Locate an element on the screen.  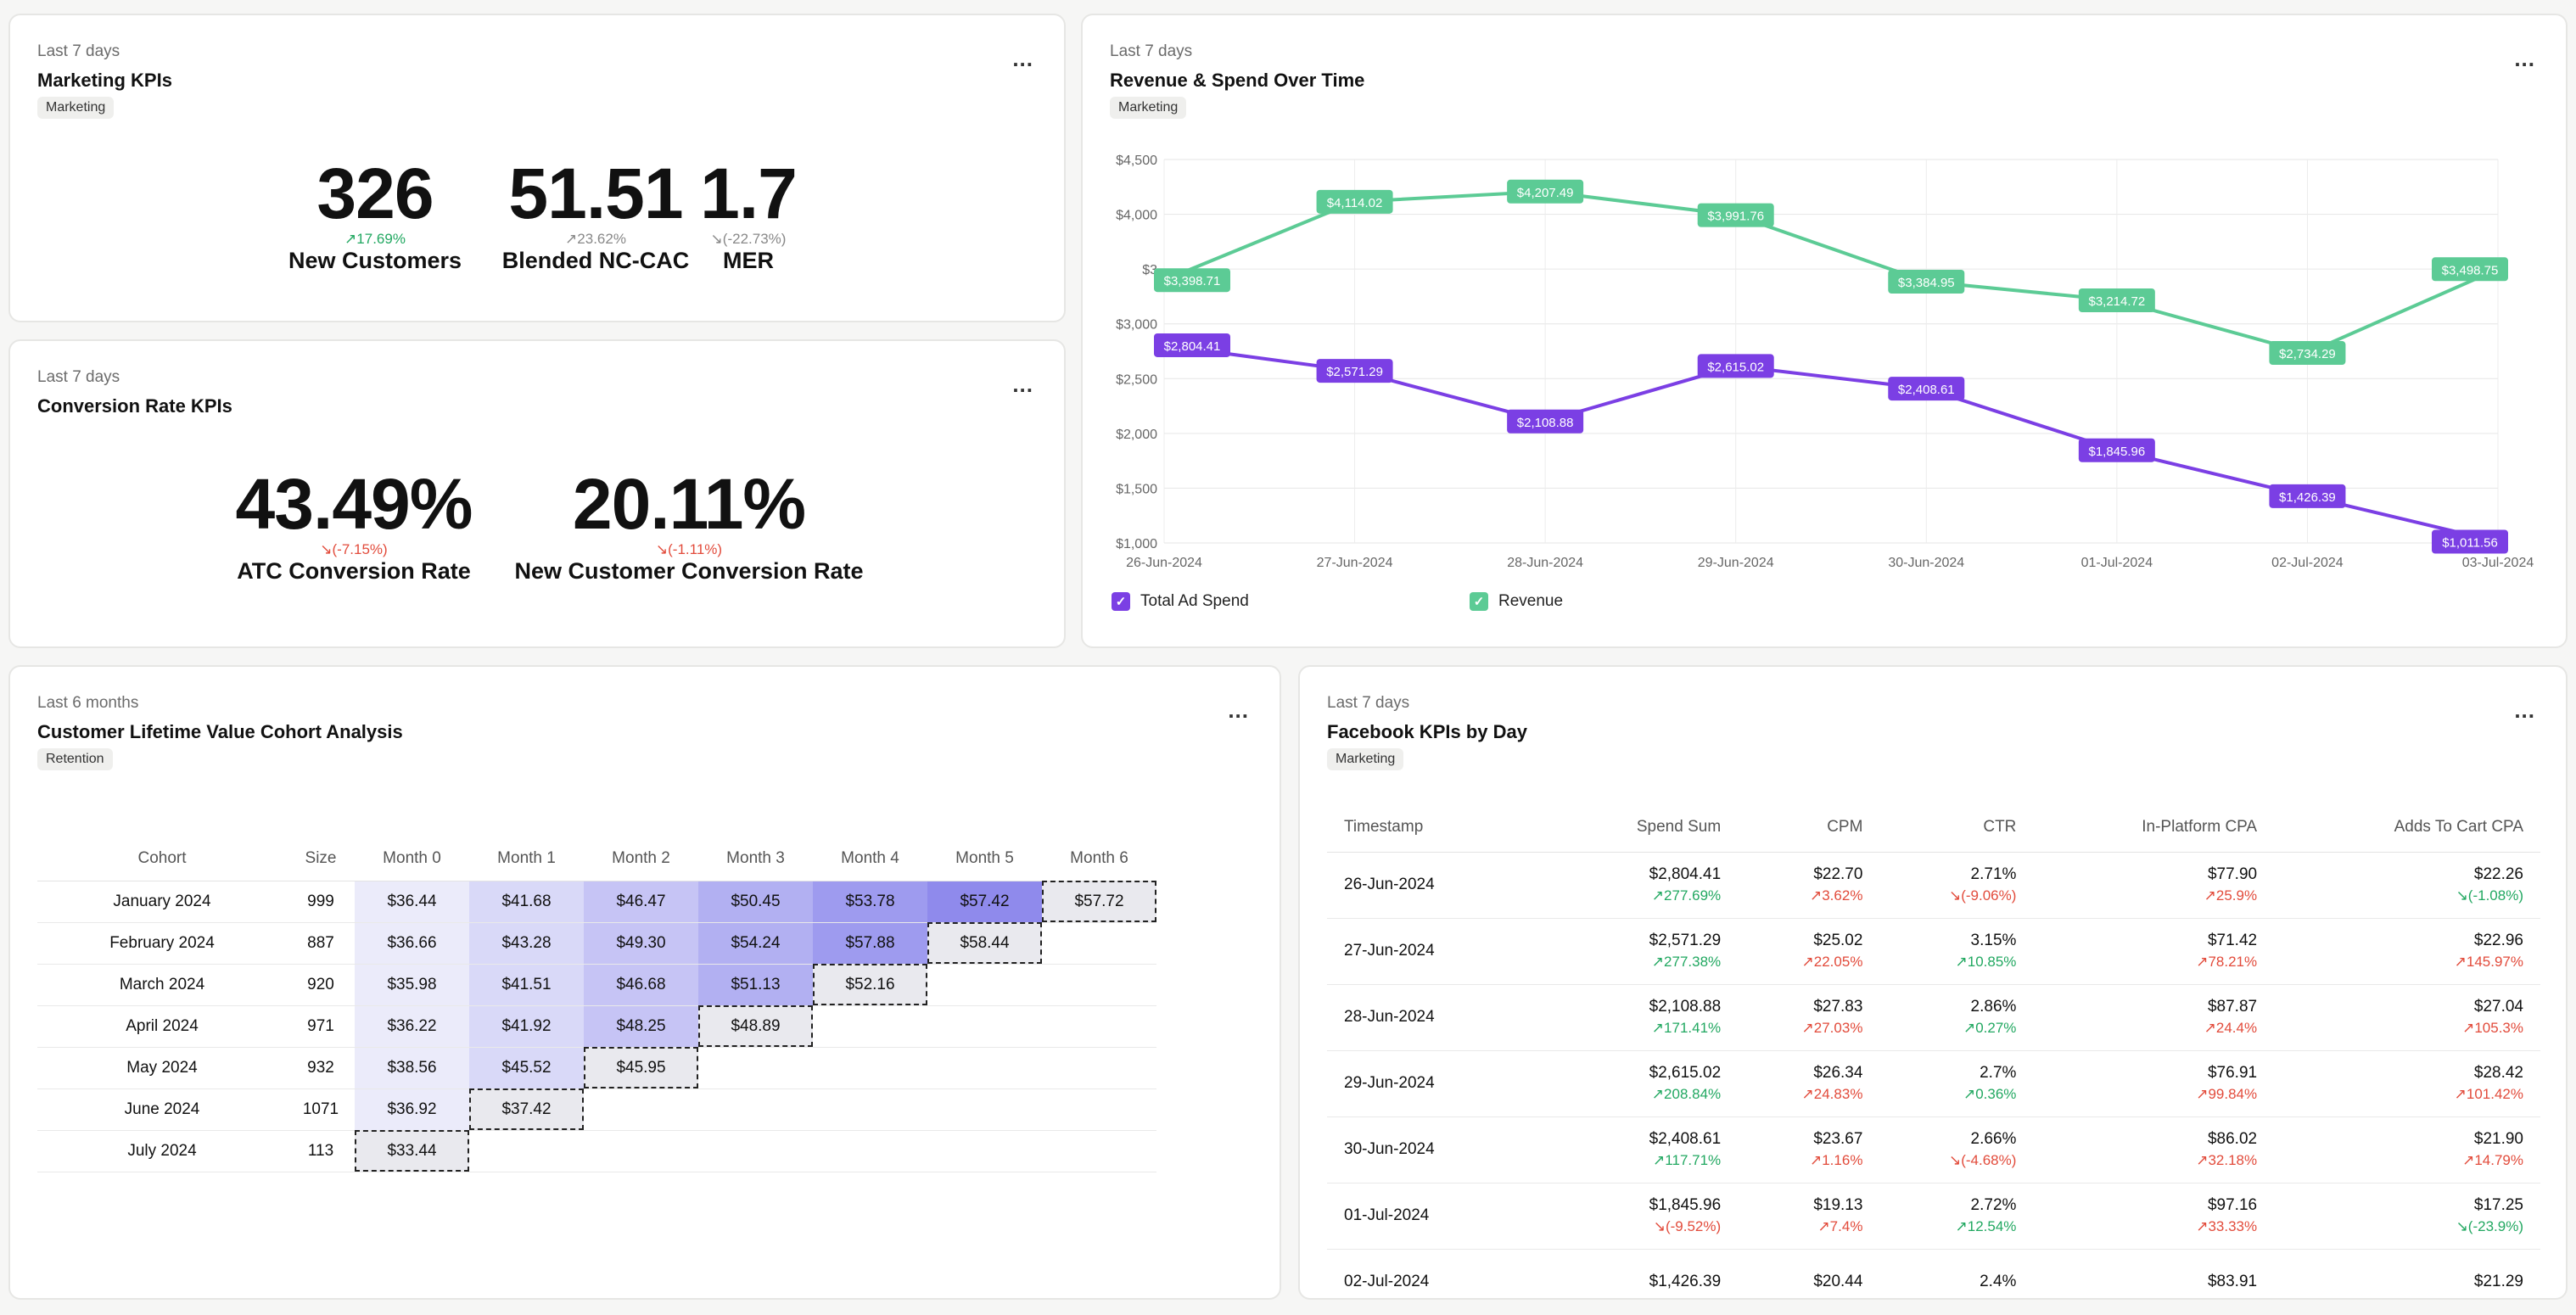
card-tag: Retention is located at coordinates (75, 759).